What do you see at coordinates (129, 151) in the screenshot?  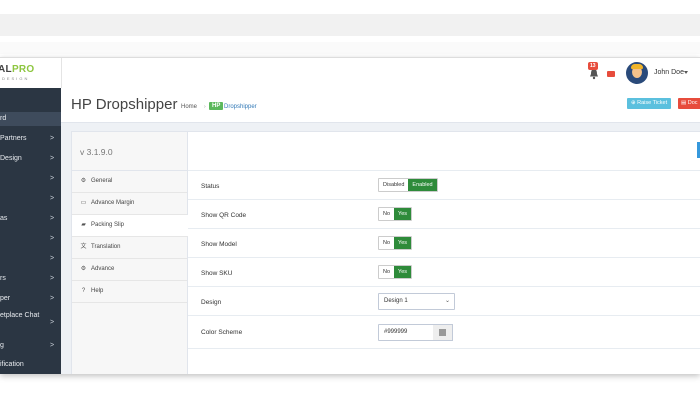 I see `version-box: v 3.1.9.0` at bounding box center [129, 151].